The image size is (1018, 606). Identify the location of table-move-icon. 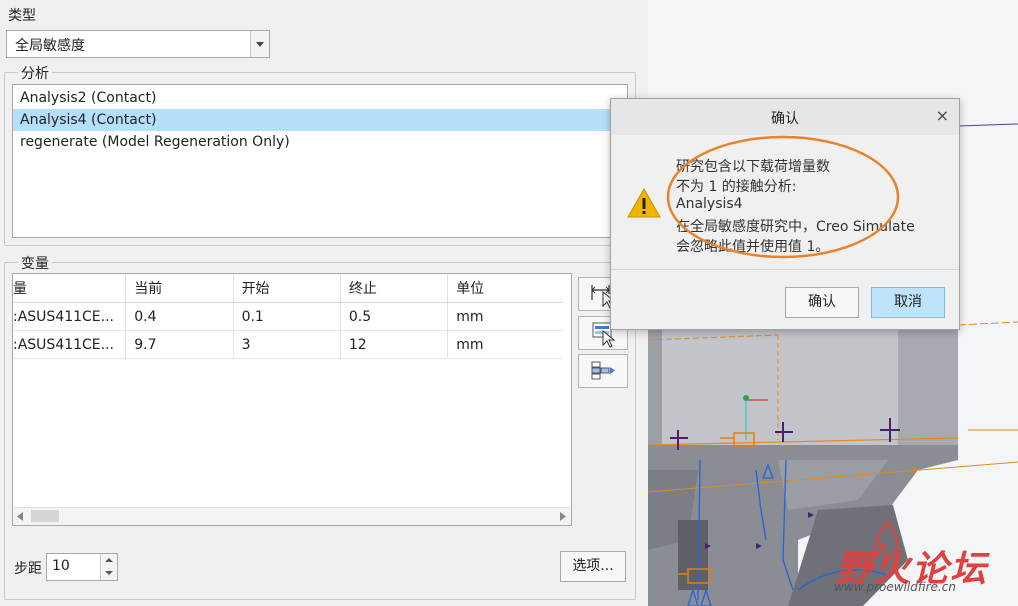
(603, 370).